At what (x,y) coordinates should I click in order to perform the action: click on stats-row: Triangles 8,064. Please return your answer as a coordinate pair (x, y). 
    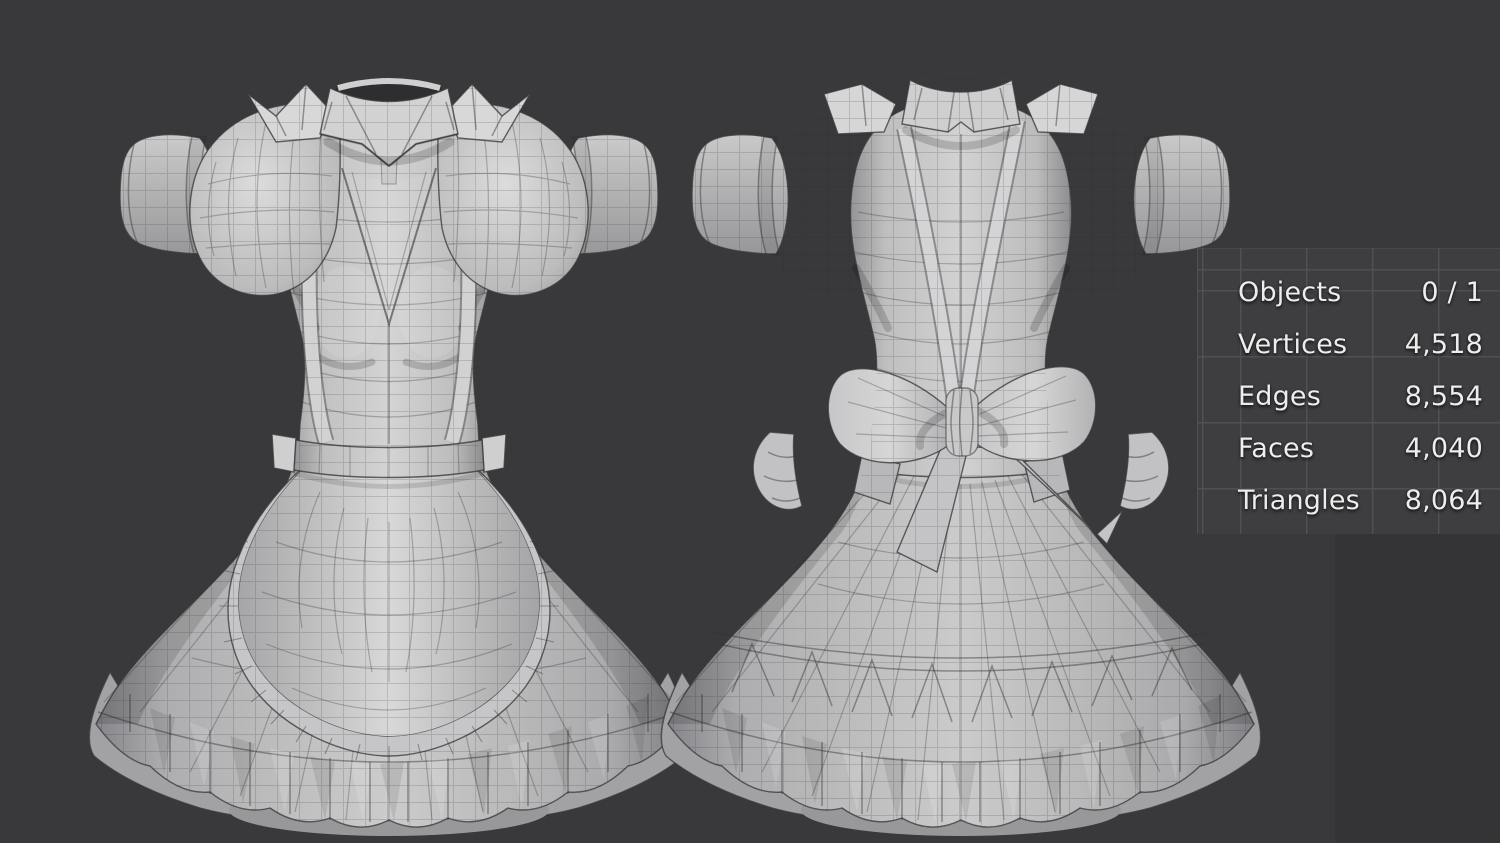
    Looking at the image, I should click on (1349, 500).